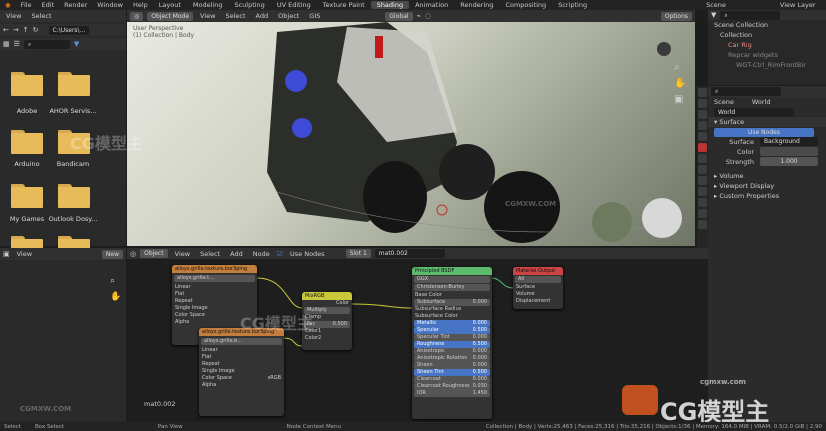  I want to click on ne-menu-node: Node, so click(261, 254).